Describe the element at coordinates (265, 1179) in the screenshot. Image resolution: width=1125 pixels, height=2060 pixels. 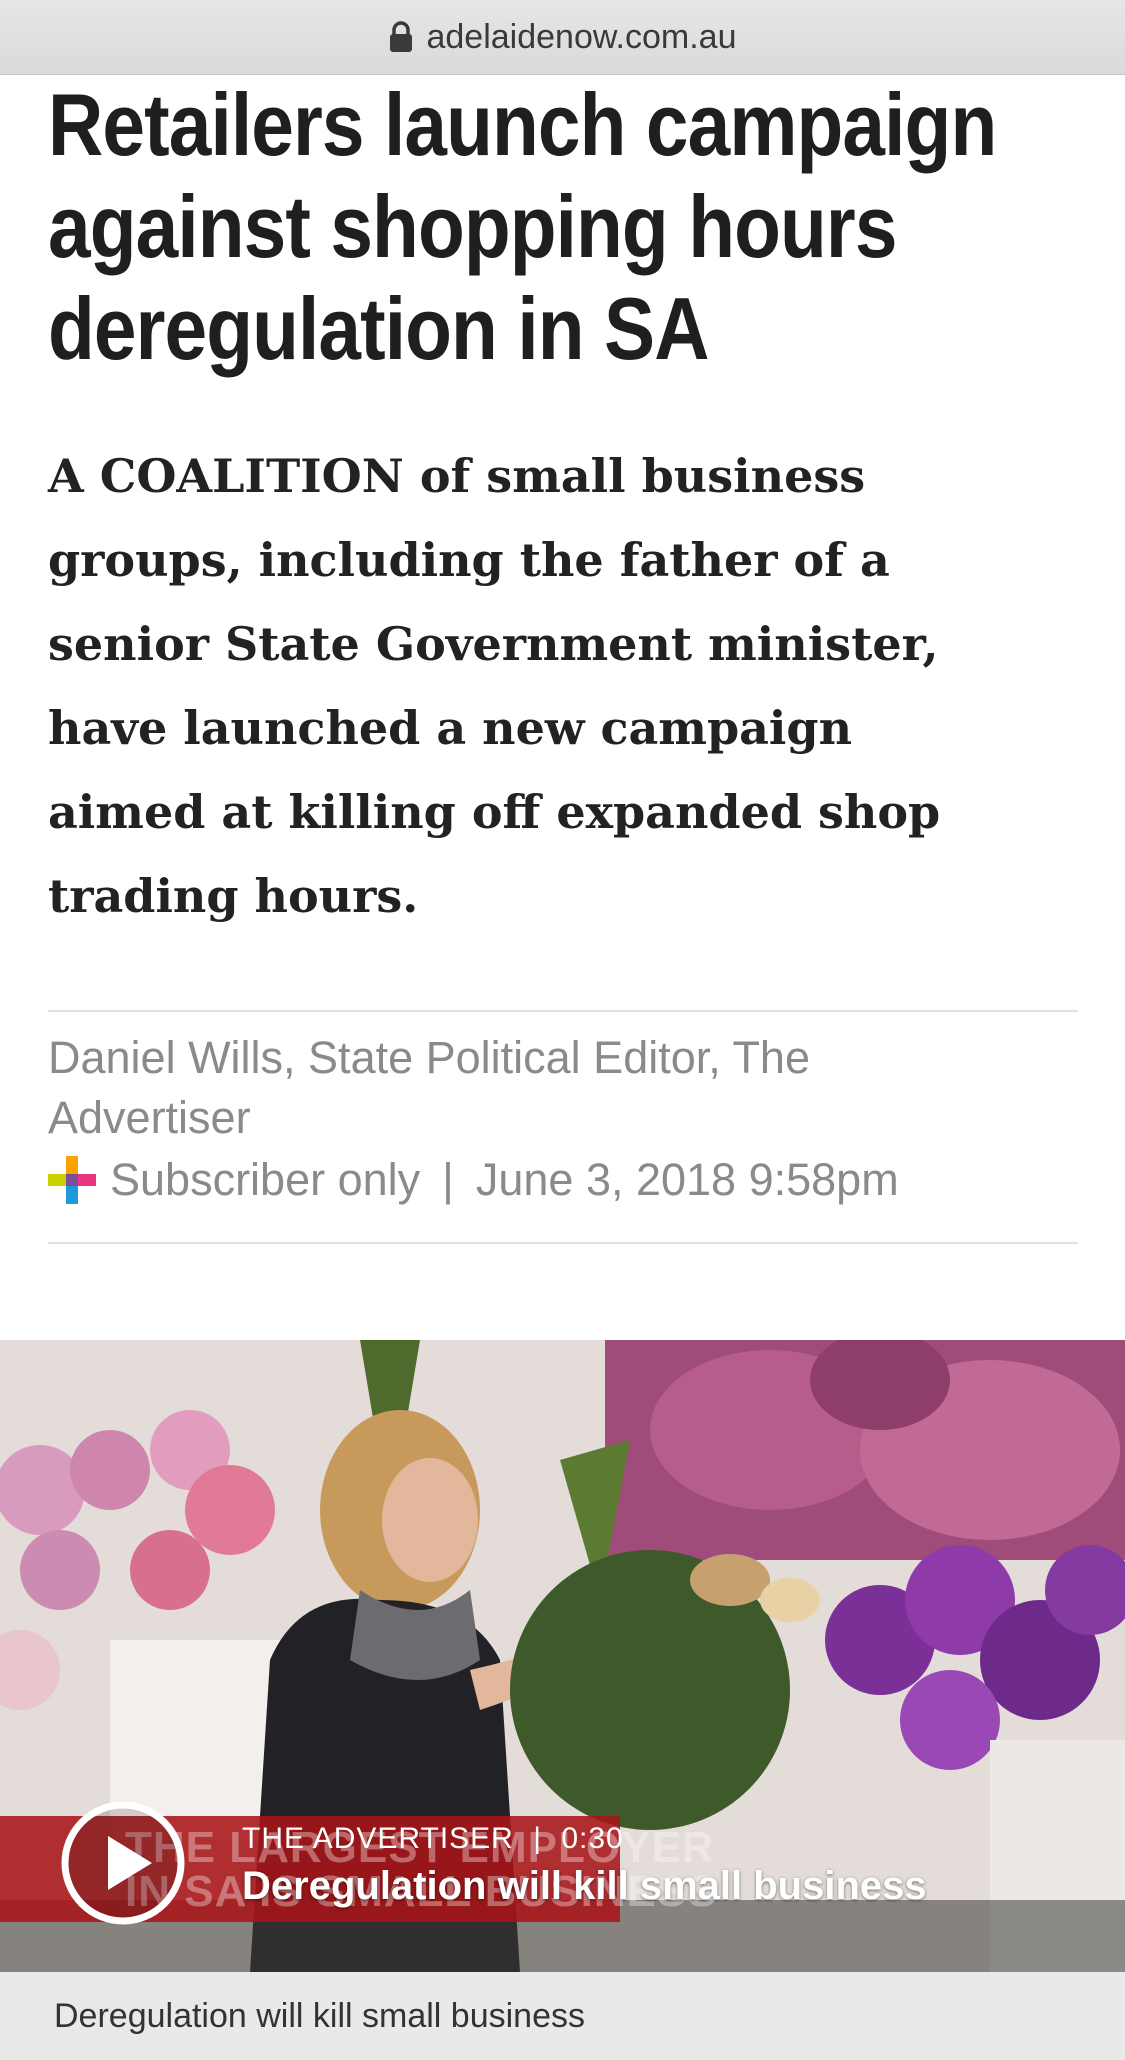
I see `subscriber-label: Subscriber only` at that location.